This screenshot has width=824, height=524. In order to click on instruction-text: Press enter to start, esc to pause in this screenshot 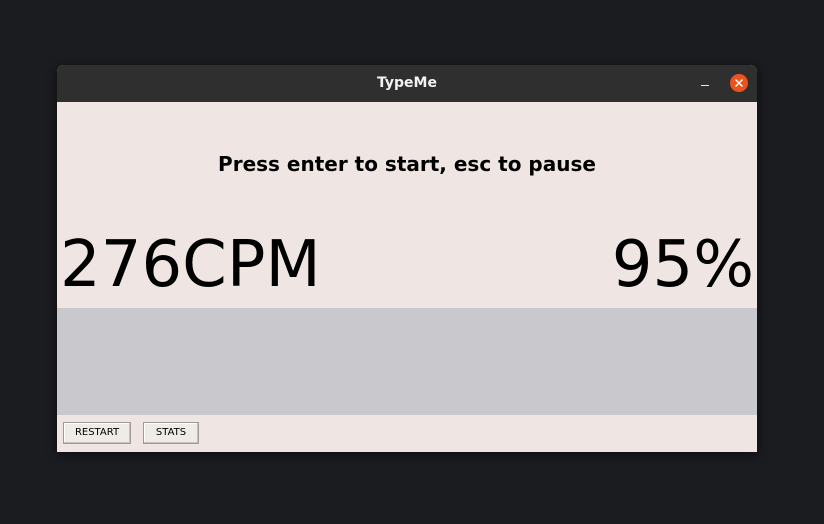, I will do `click(407, 164)`.